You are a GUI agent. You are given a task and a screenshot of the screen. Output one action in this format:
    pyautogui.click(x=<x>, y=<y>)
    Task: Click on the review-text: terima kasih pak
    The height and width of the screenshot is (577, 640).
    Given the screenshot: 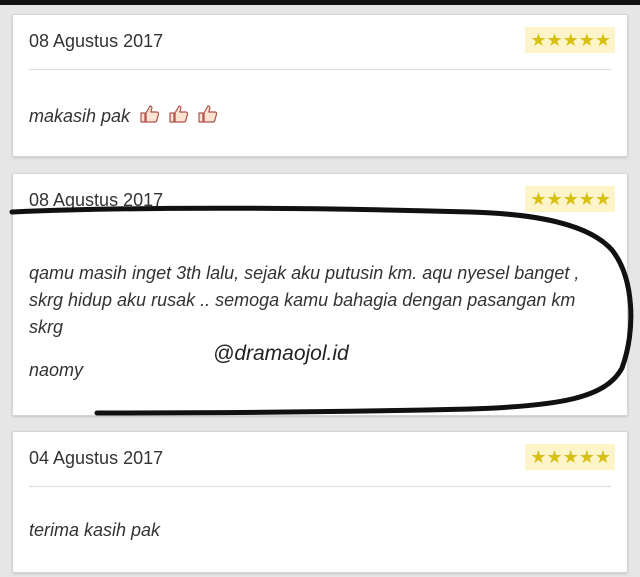 What is the action you would take?
    pyautogui.click(x=95, y=530)
    